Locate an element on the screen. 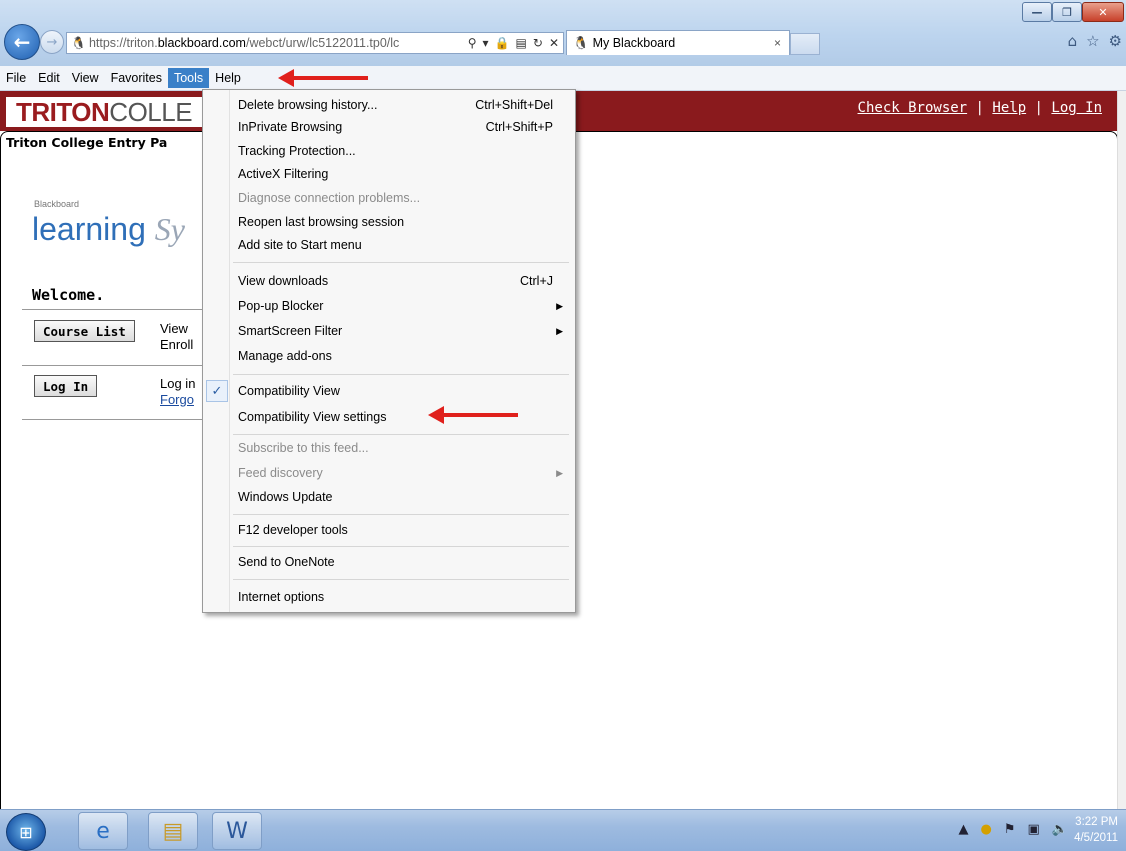  page-scrollbar is located at coordinates (1121, 450).